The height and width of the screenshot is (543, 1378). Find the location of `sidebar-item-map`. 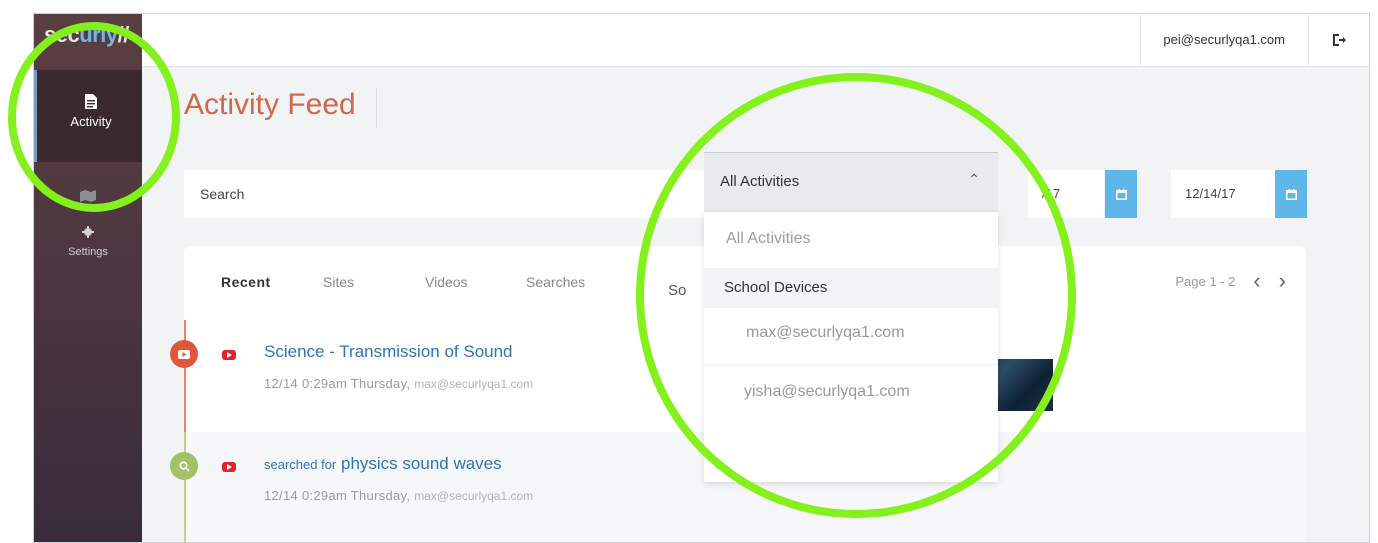

sidebar-item-map is located at coordinates (88, 198).